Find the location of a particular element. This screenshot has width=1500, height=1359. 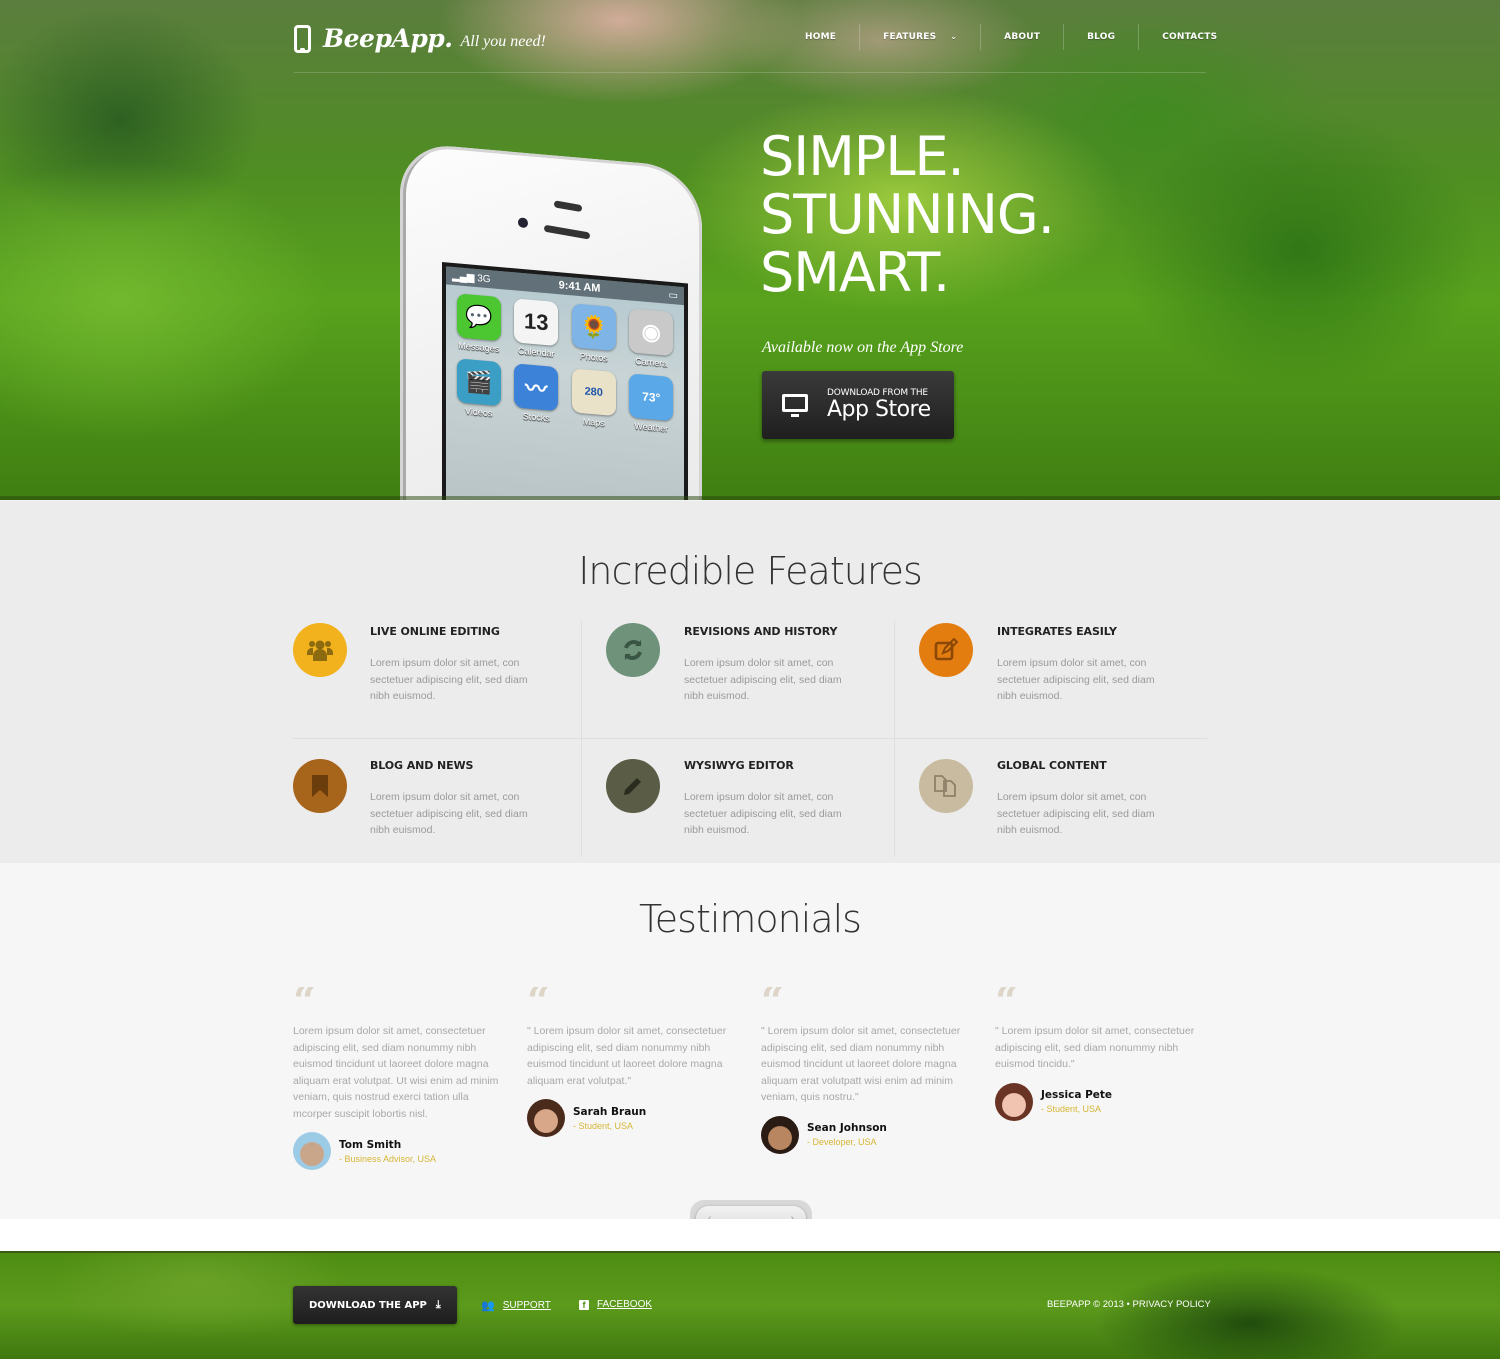

facebook-icon: f is located at coordinates (584, 1304).